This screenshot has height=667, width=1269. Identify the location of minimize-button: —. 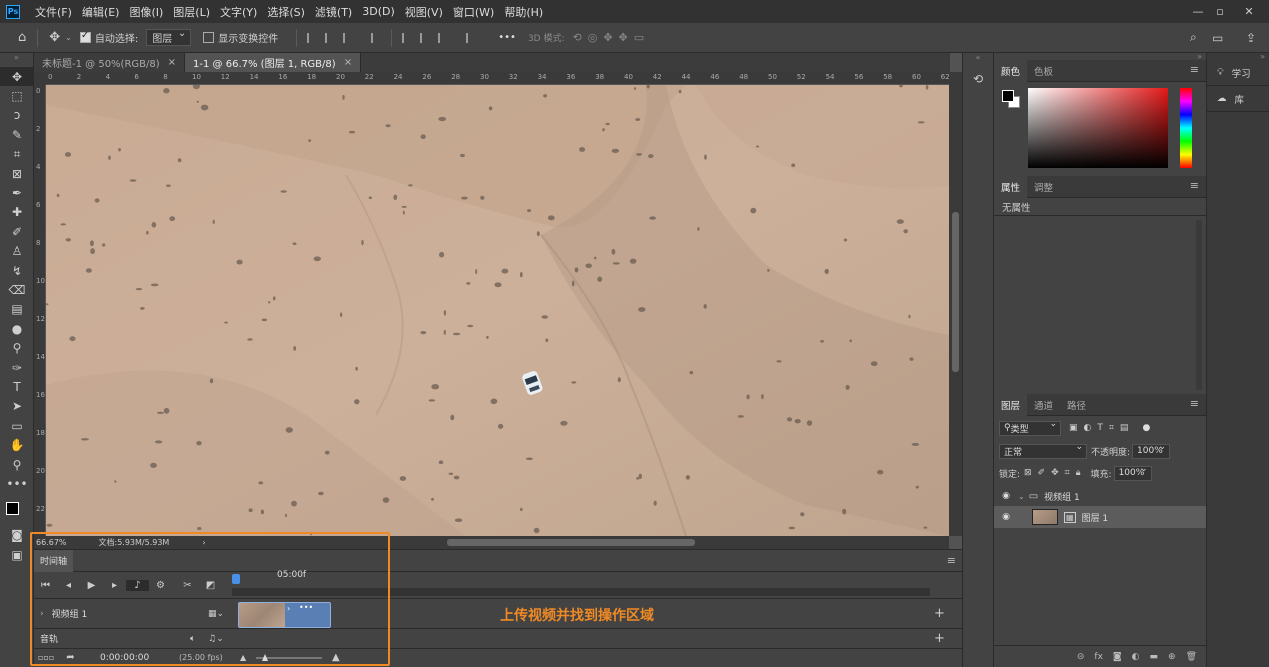
(1198, 11).